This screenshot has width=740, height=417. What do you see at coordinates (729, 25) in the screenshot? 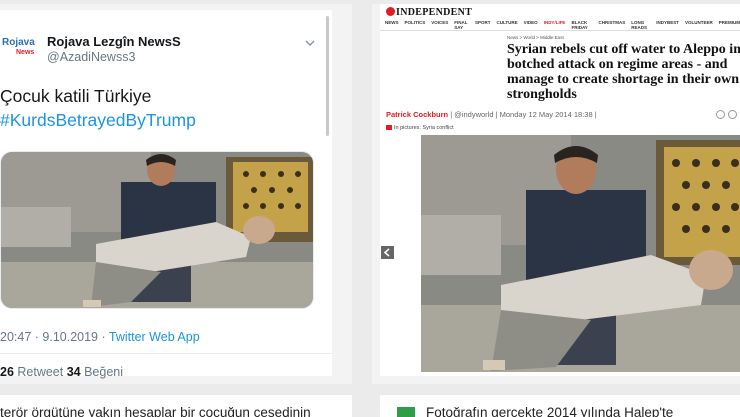
I see `nav-item: PREMIUM` at bounding box center [729, 25].